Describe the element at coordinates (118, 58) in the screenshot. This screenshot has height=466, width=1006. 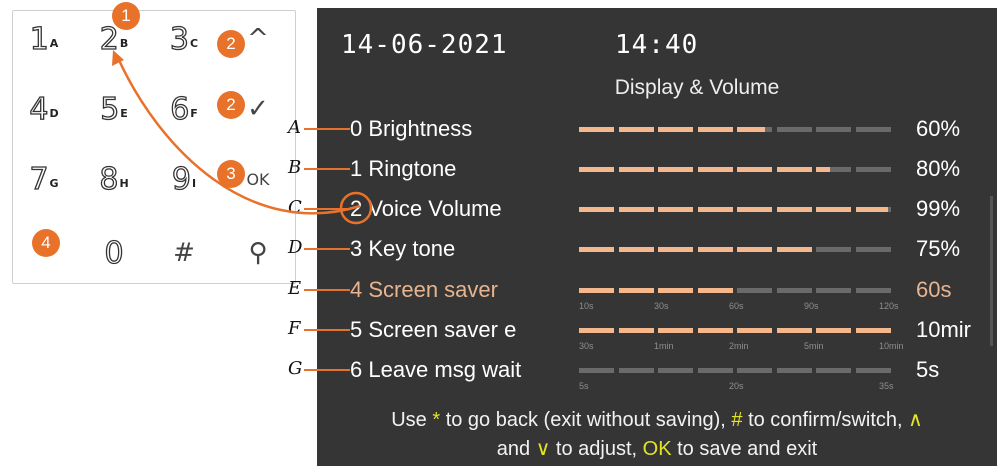
I see `arrow-head` at that location.